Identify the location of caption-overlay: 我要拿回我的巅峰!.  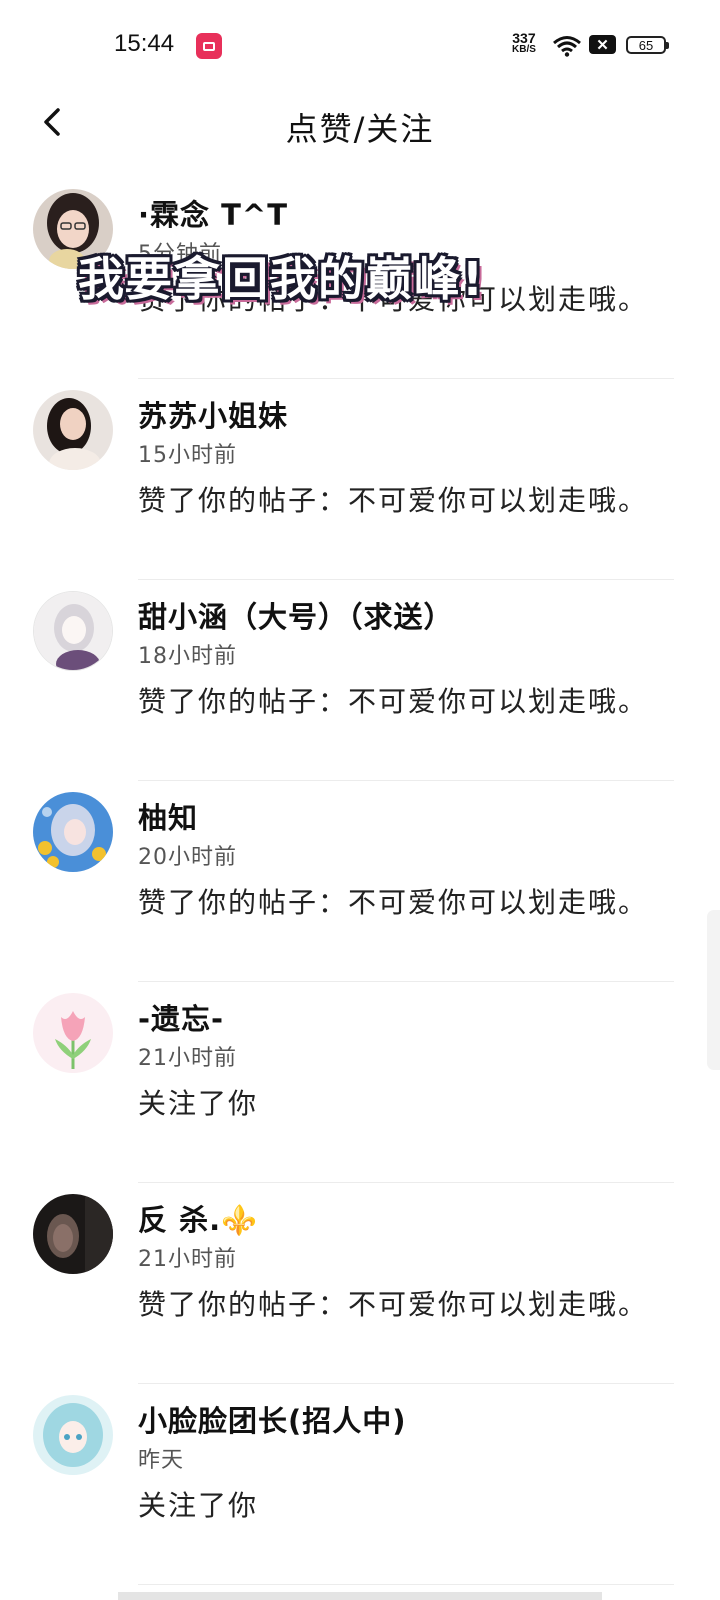
(281, 279).